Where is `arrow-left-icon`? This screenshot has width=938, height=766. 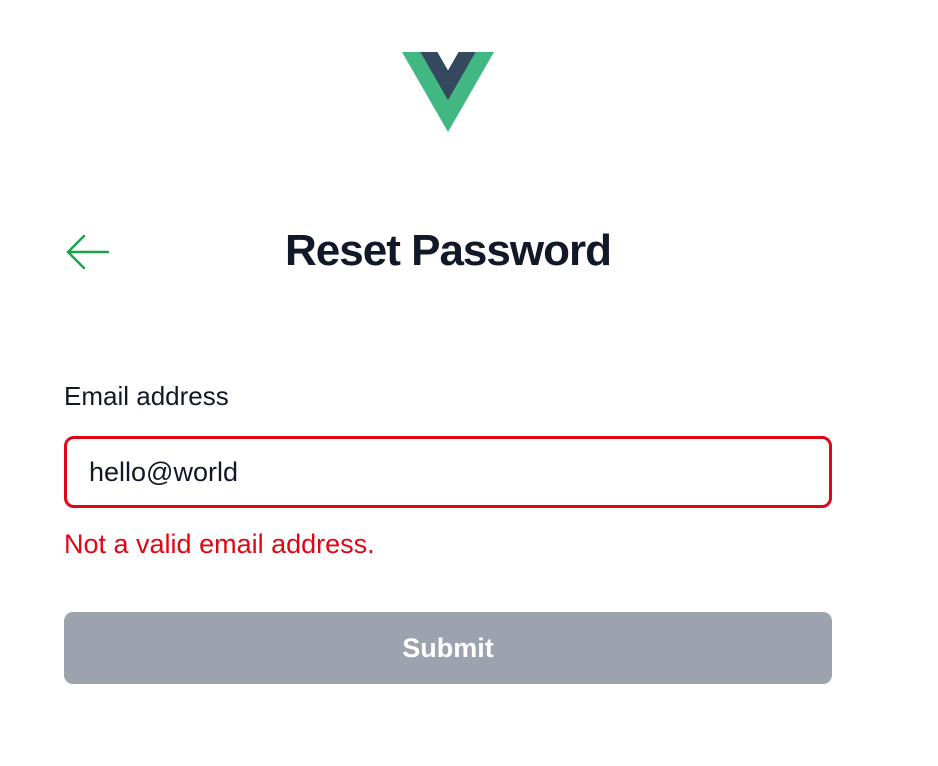 arrow-left-icon is located at coordinates (88, 252).